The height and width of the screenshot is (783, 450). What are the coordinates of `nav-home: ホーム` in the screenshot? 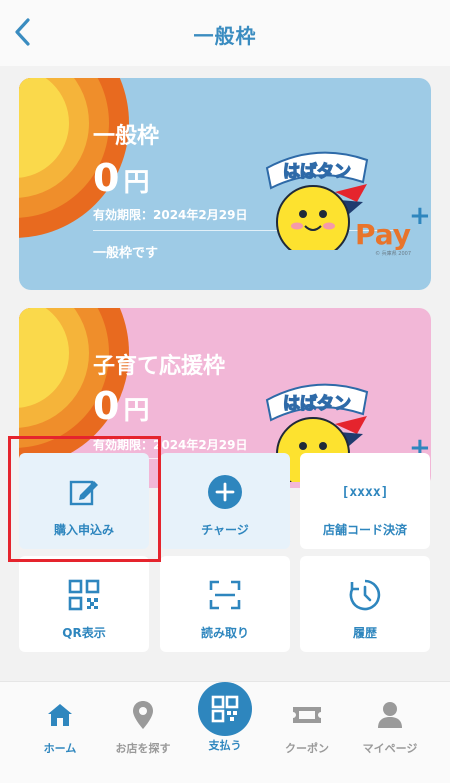 It's located at (60, 728).